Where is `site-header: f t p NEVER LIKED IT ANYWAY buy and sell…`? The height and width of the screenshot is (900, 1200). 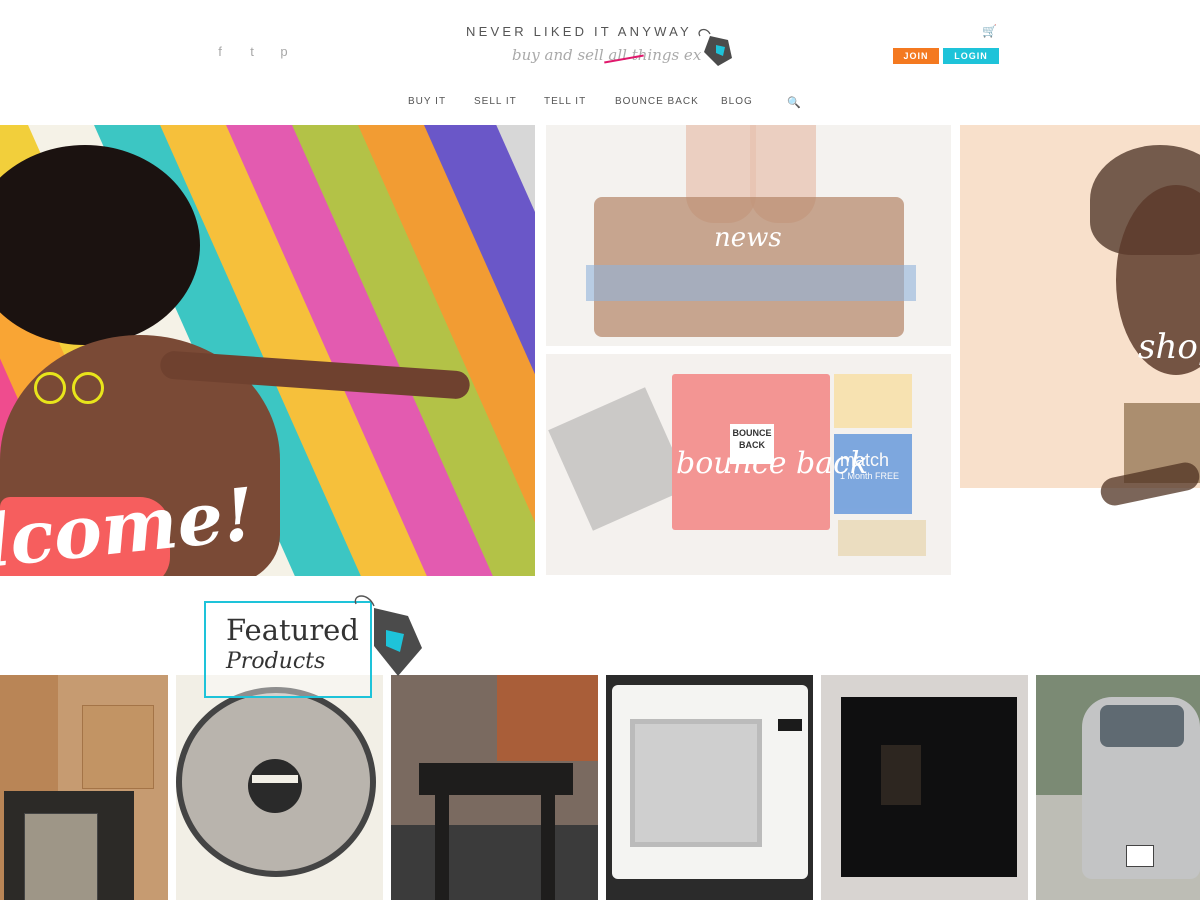
site-header: f t p NEVER LIKED IT ANYWAY buy and sell… is located at coordinates (600, 62).